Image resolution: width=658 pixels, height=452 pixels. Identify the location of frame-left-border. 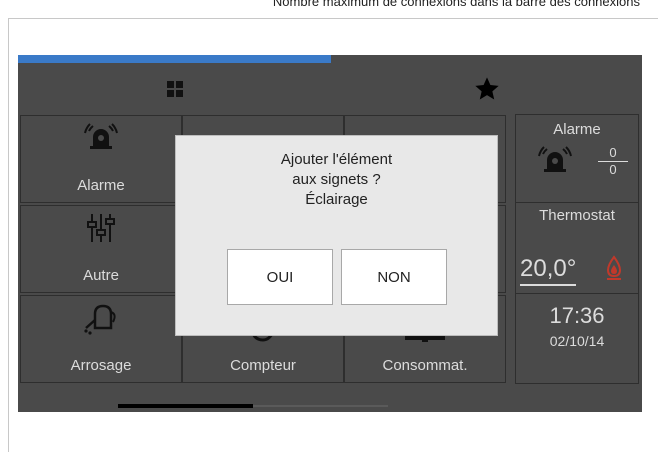
(8, 235).